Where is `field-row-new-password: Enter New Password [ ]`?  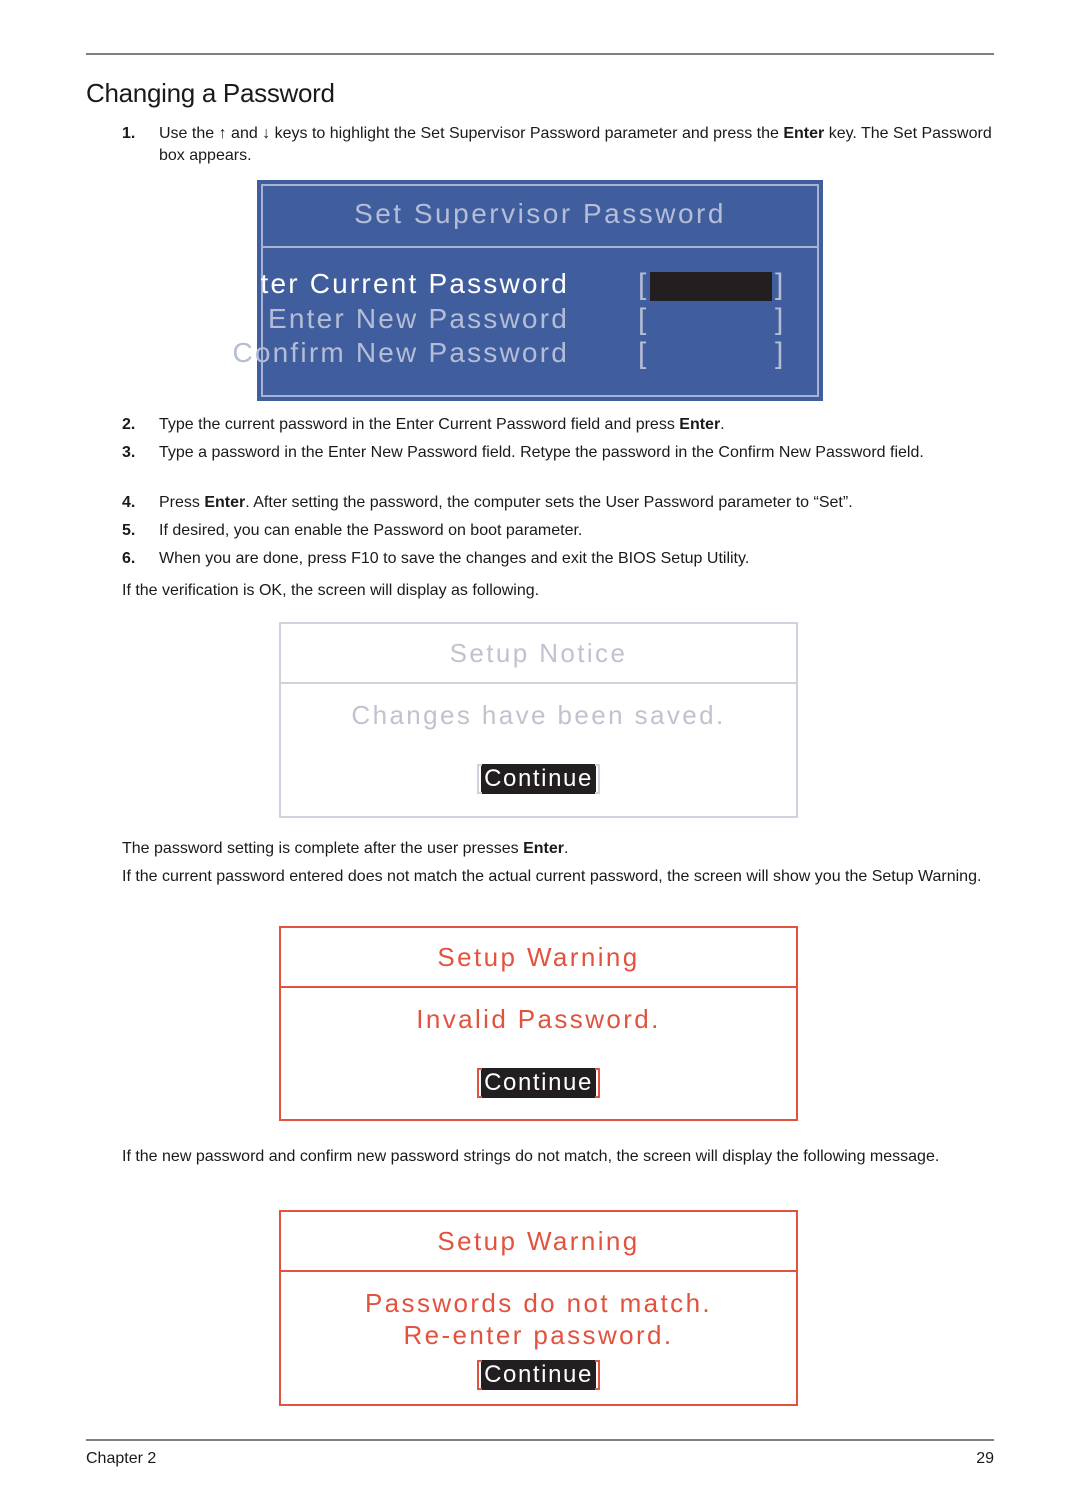 field-row-new-password: Enter New Password [ ] is located at coordinates (540, 320).